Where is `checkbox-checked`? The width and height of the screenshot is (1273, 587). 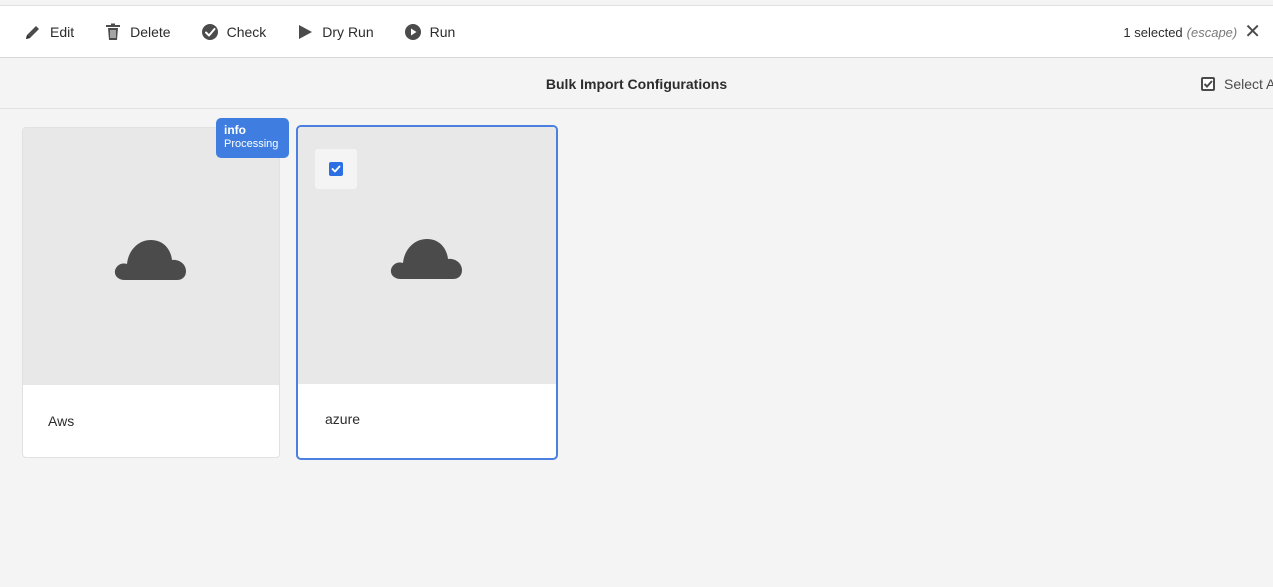 checkbox-checked is located at coordinates (336, 169).